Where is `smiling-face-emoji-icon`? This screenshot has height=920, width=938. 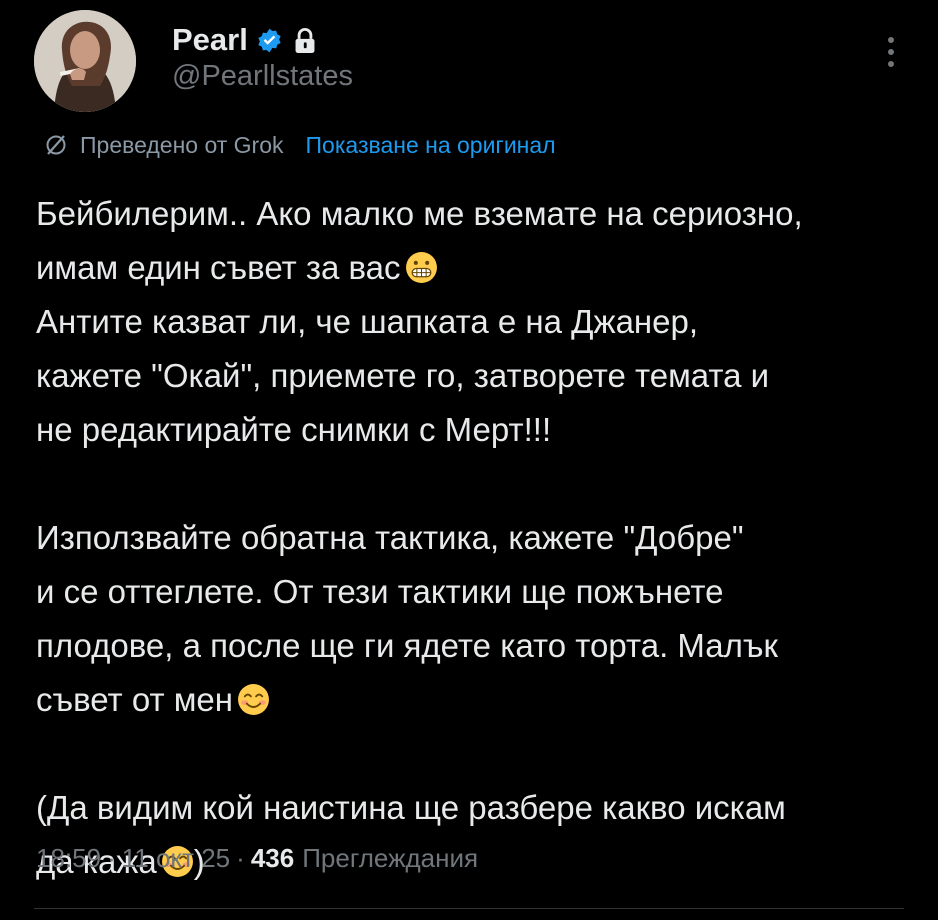 smiling-face-emoji-icon is located at coordinates (253, 699).